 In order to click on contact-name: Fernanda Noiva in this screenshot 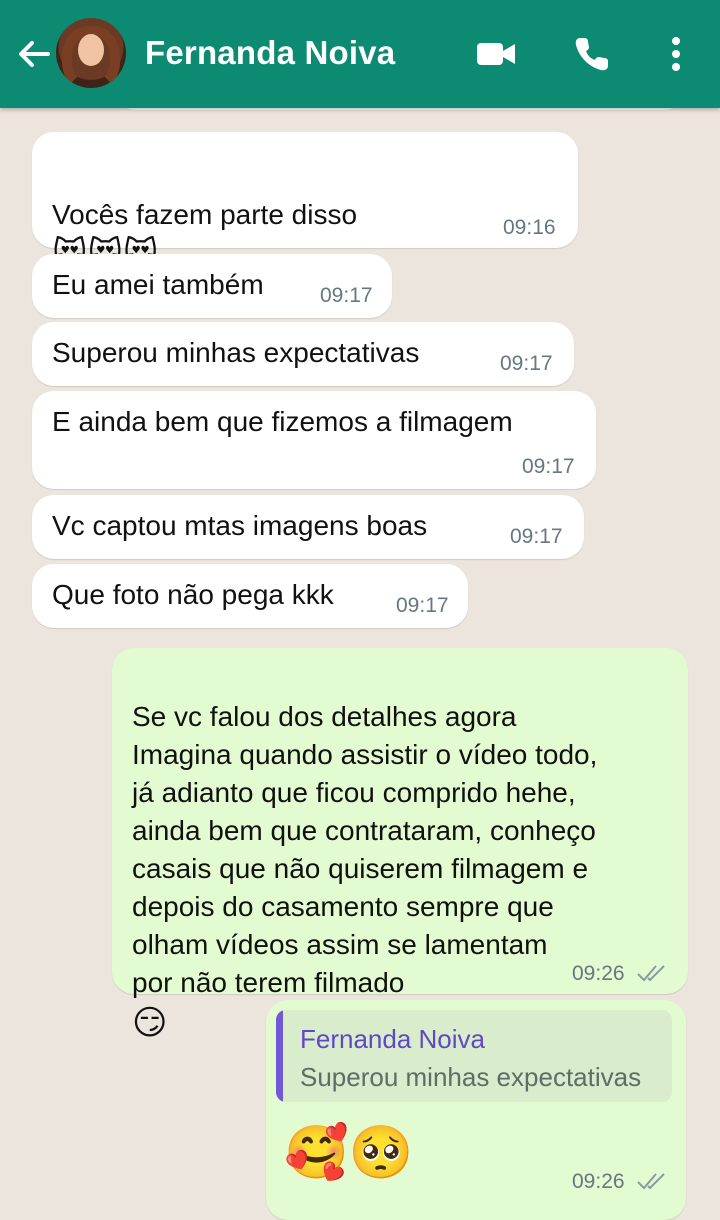, I will do `click(270, 53)`.